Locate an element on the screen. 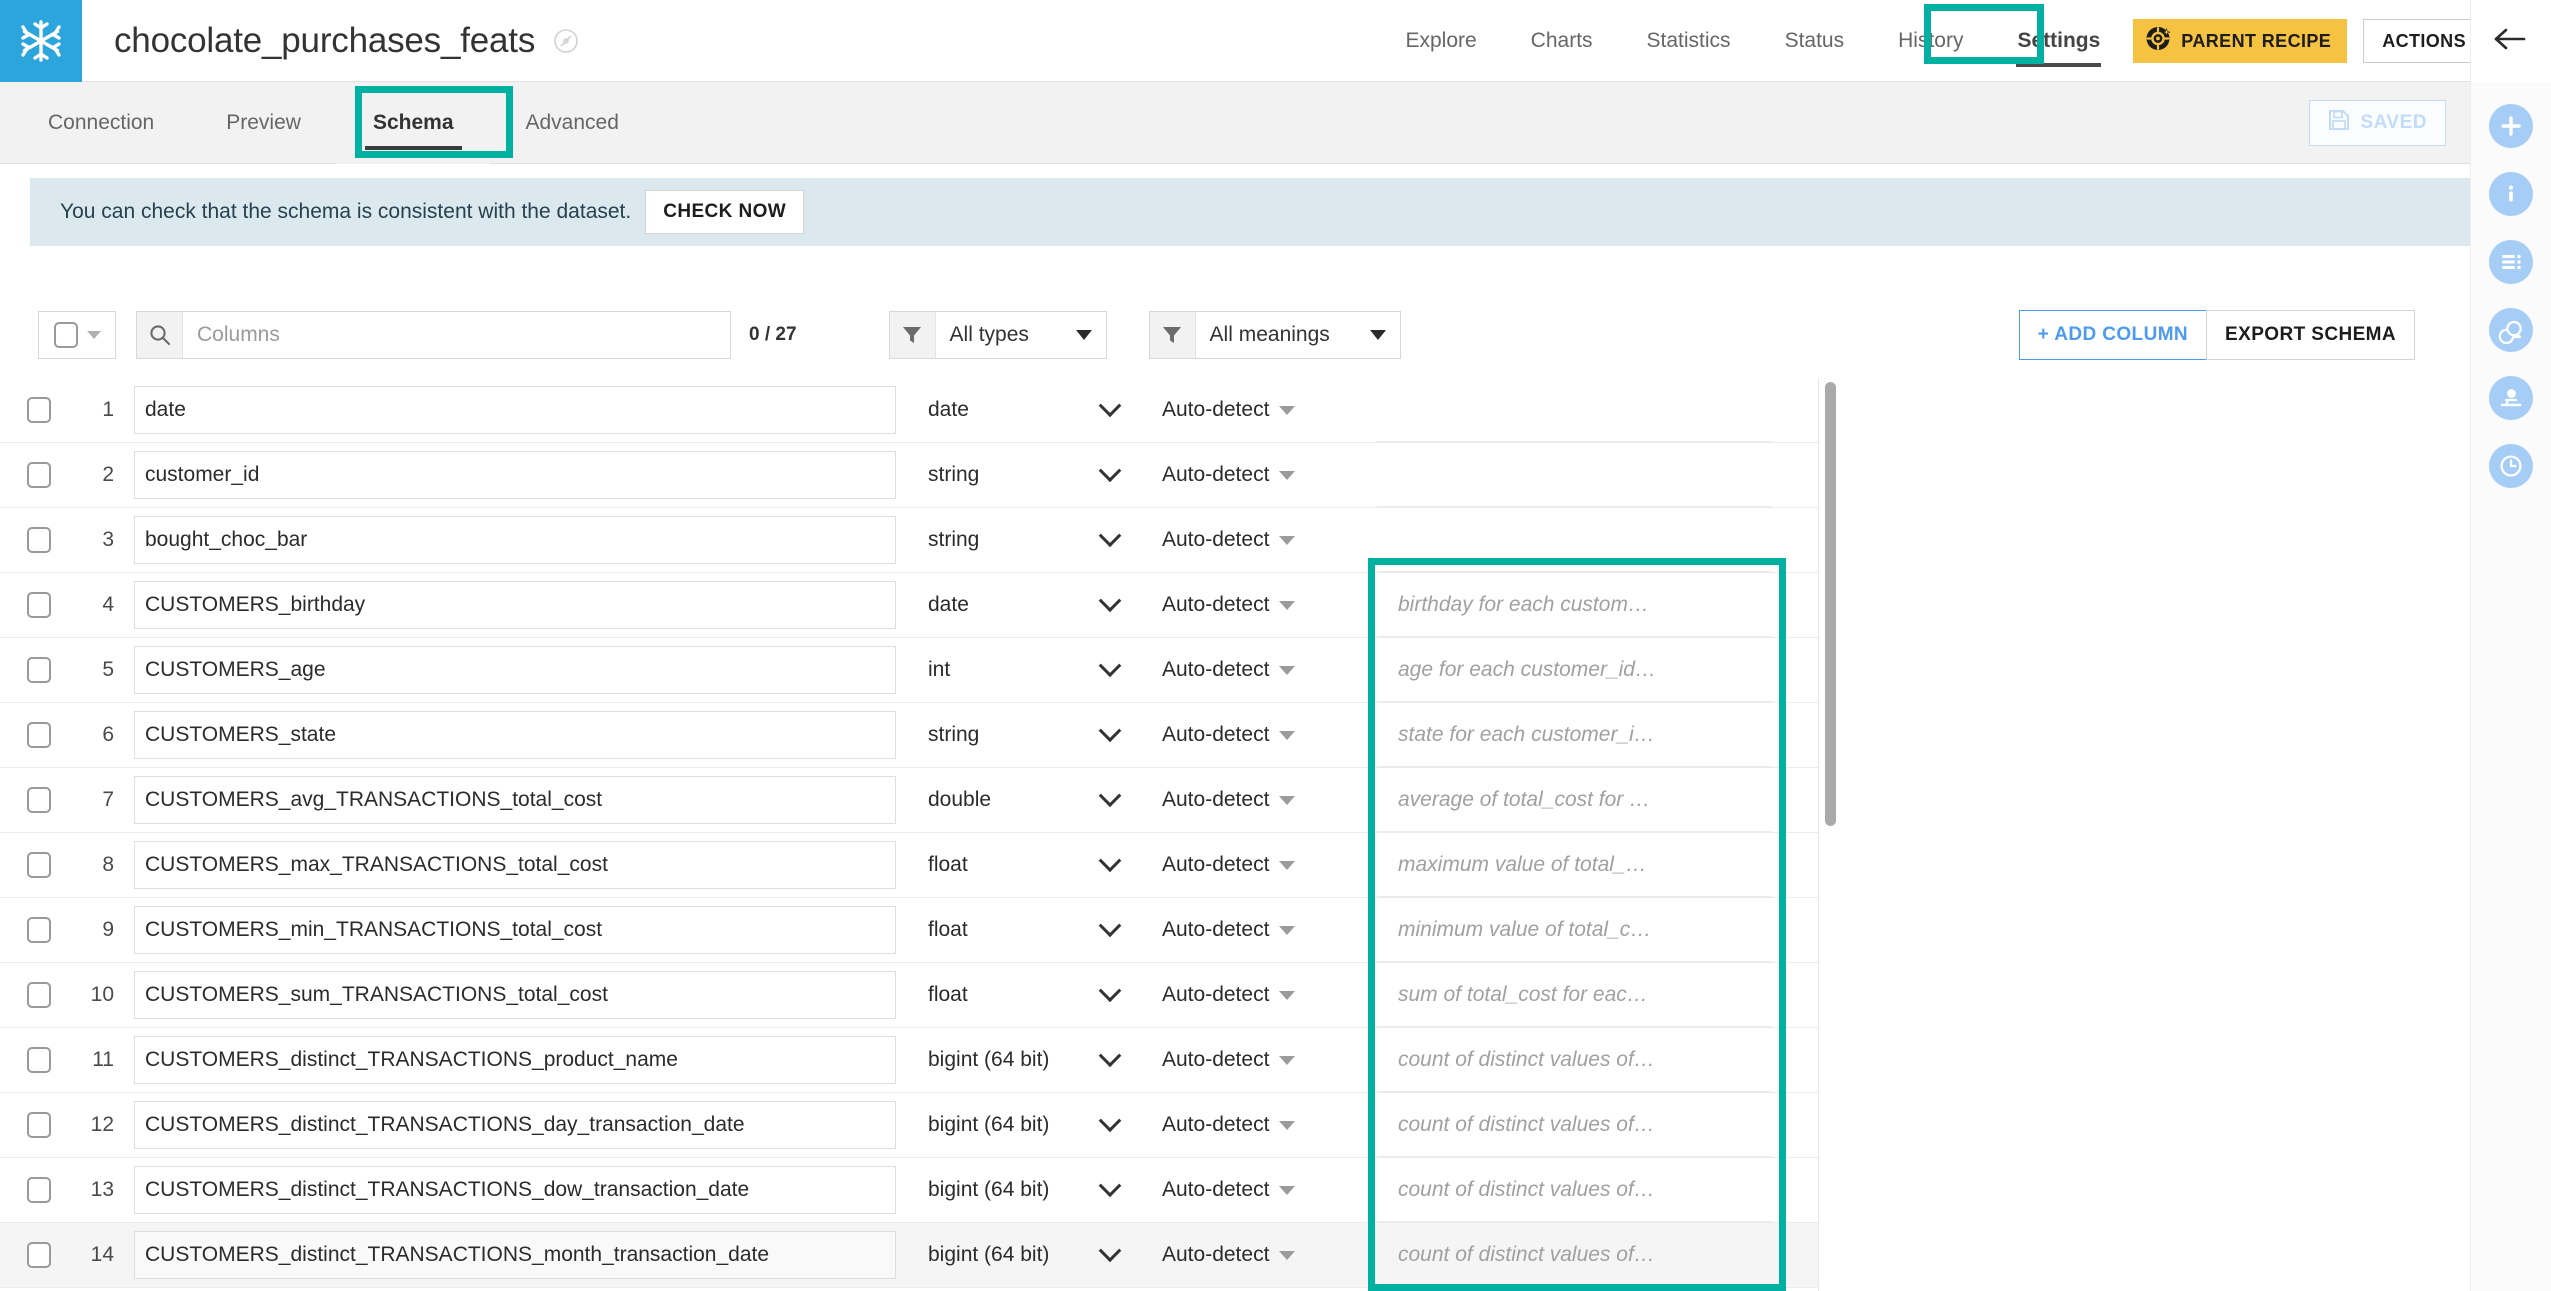 This screenshot has width=2551, height=1291. plus-icon is located at coordinates (2511, 126).